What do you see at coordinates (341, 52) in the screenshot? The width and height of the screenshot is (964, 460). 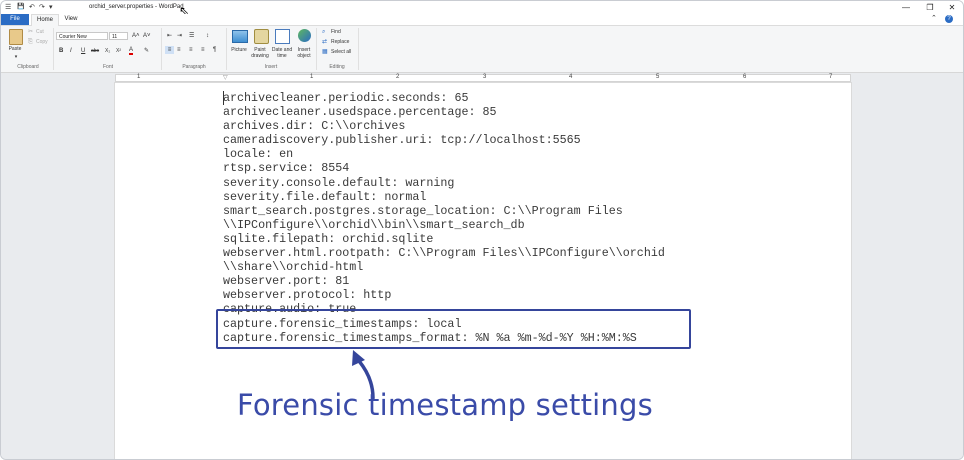 I see `select-all-button: Select all` at bounding box center [341, 52].